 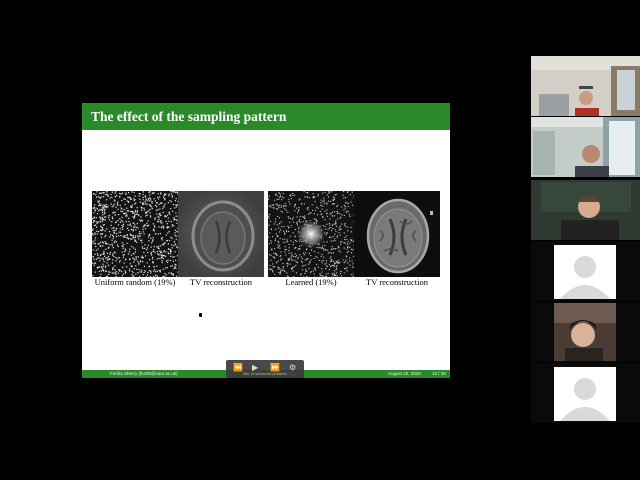 What do you see at coordinates (255, 367) in the screenshot?
I see `play-icon: ▶` at bounding box center [255, 367].